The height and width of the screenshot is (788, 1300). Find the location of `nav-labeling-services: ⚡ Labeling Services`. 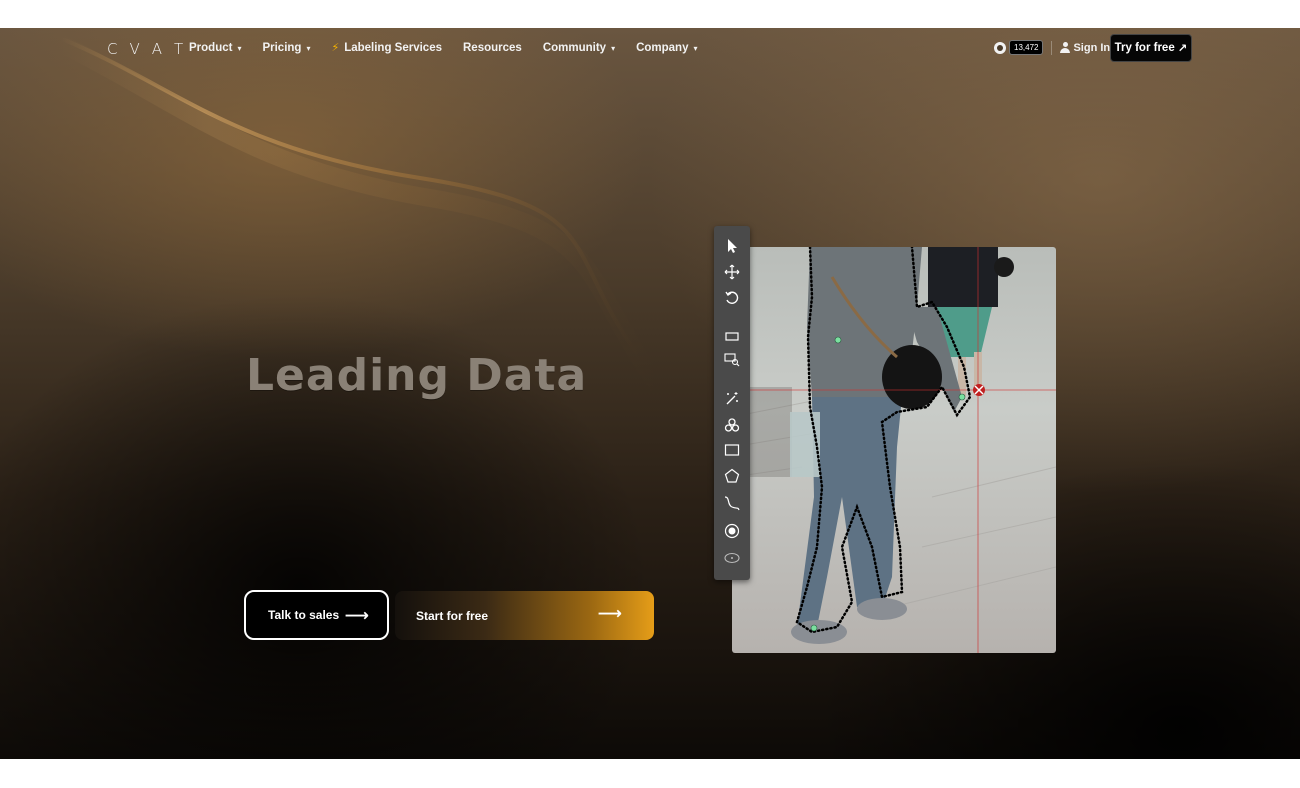

nav-labeling-services: ⚡ Labeling Services is located at coordinates (386, 48).